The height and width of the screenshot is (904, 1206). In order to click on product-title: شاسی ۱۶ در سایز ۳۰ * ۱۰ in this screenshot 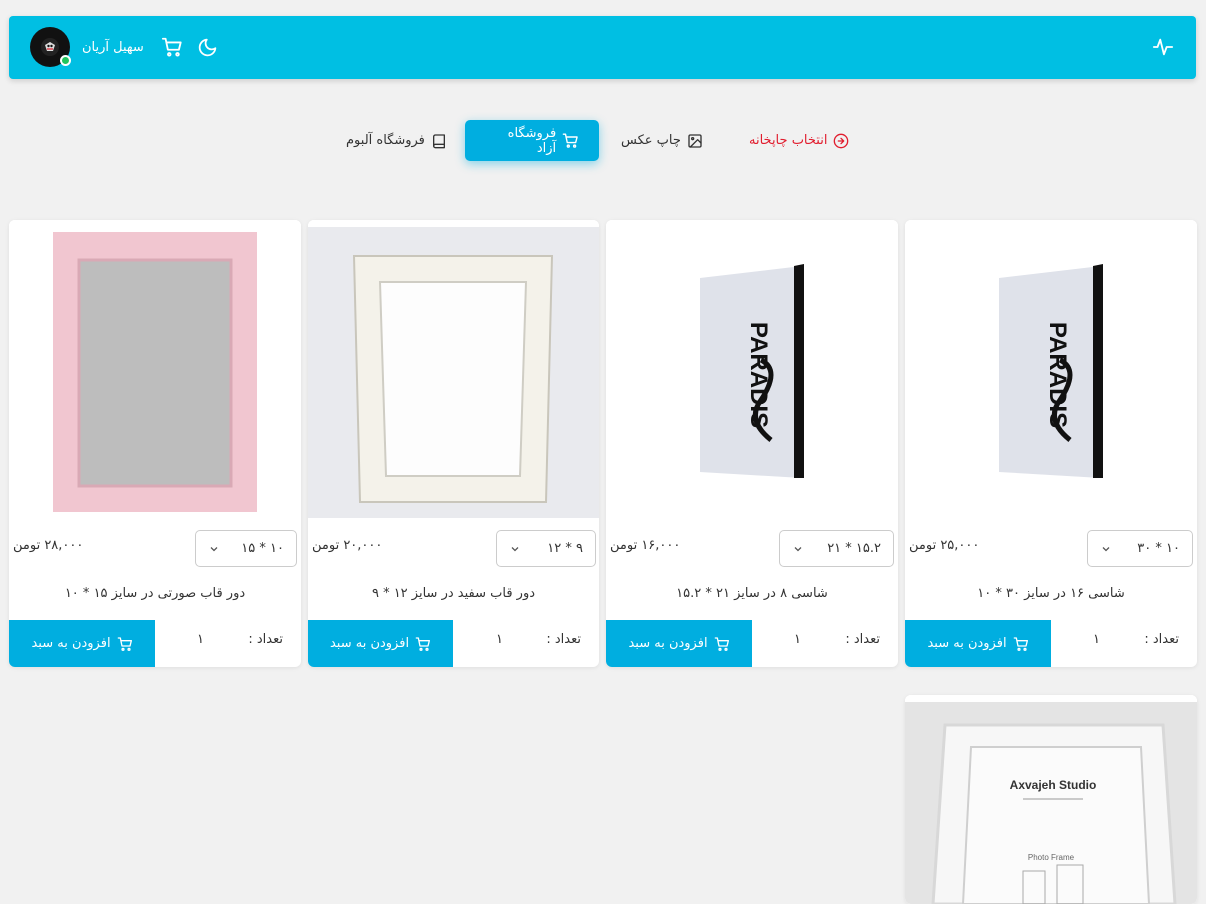, I will do `click(1051, 593)`.